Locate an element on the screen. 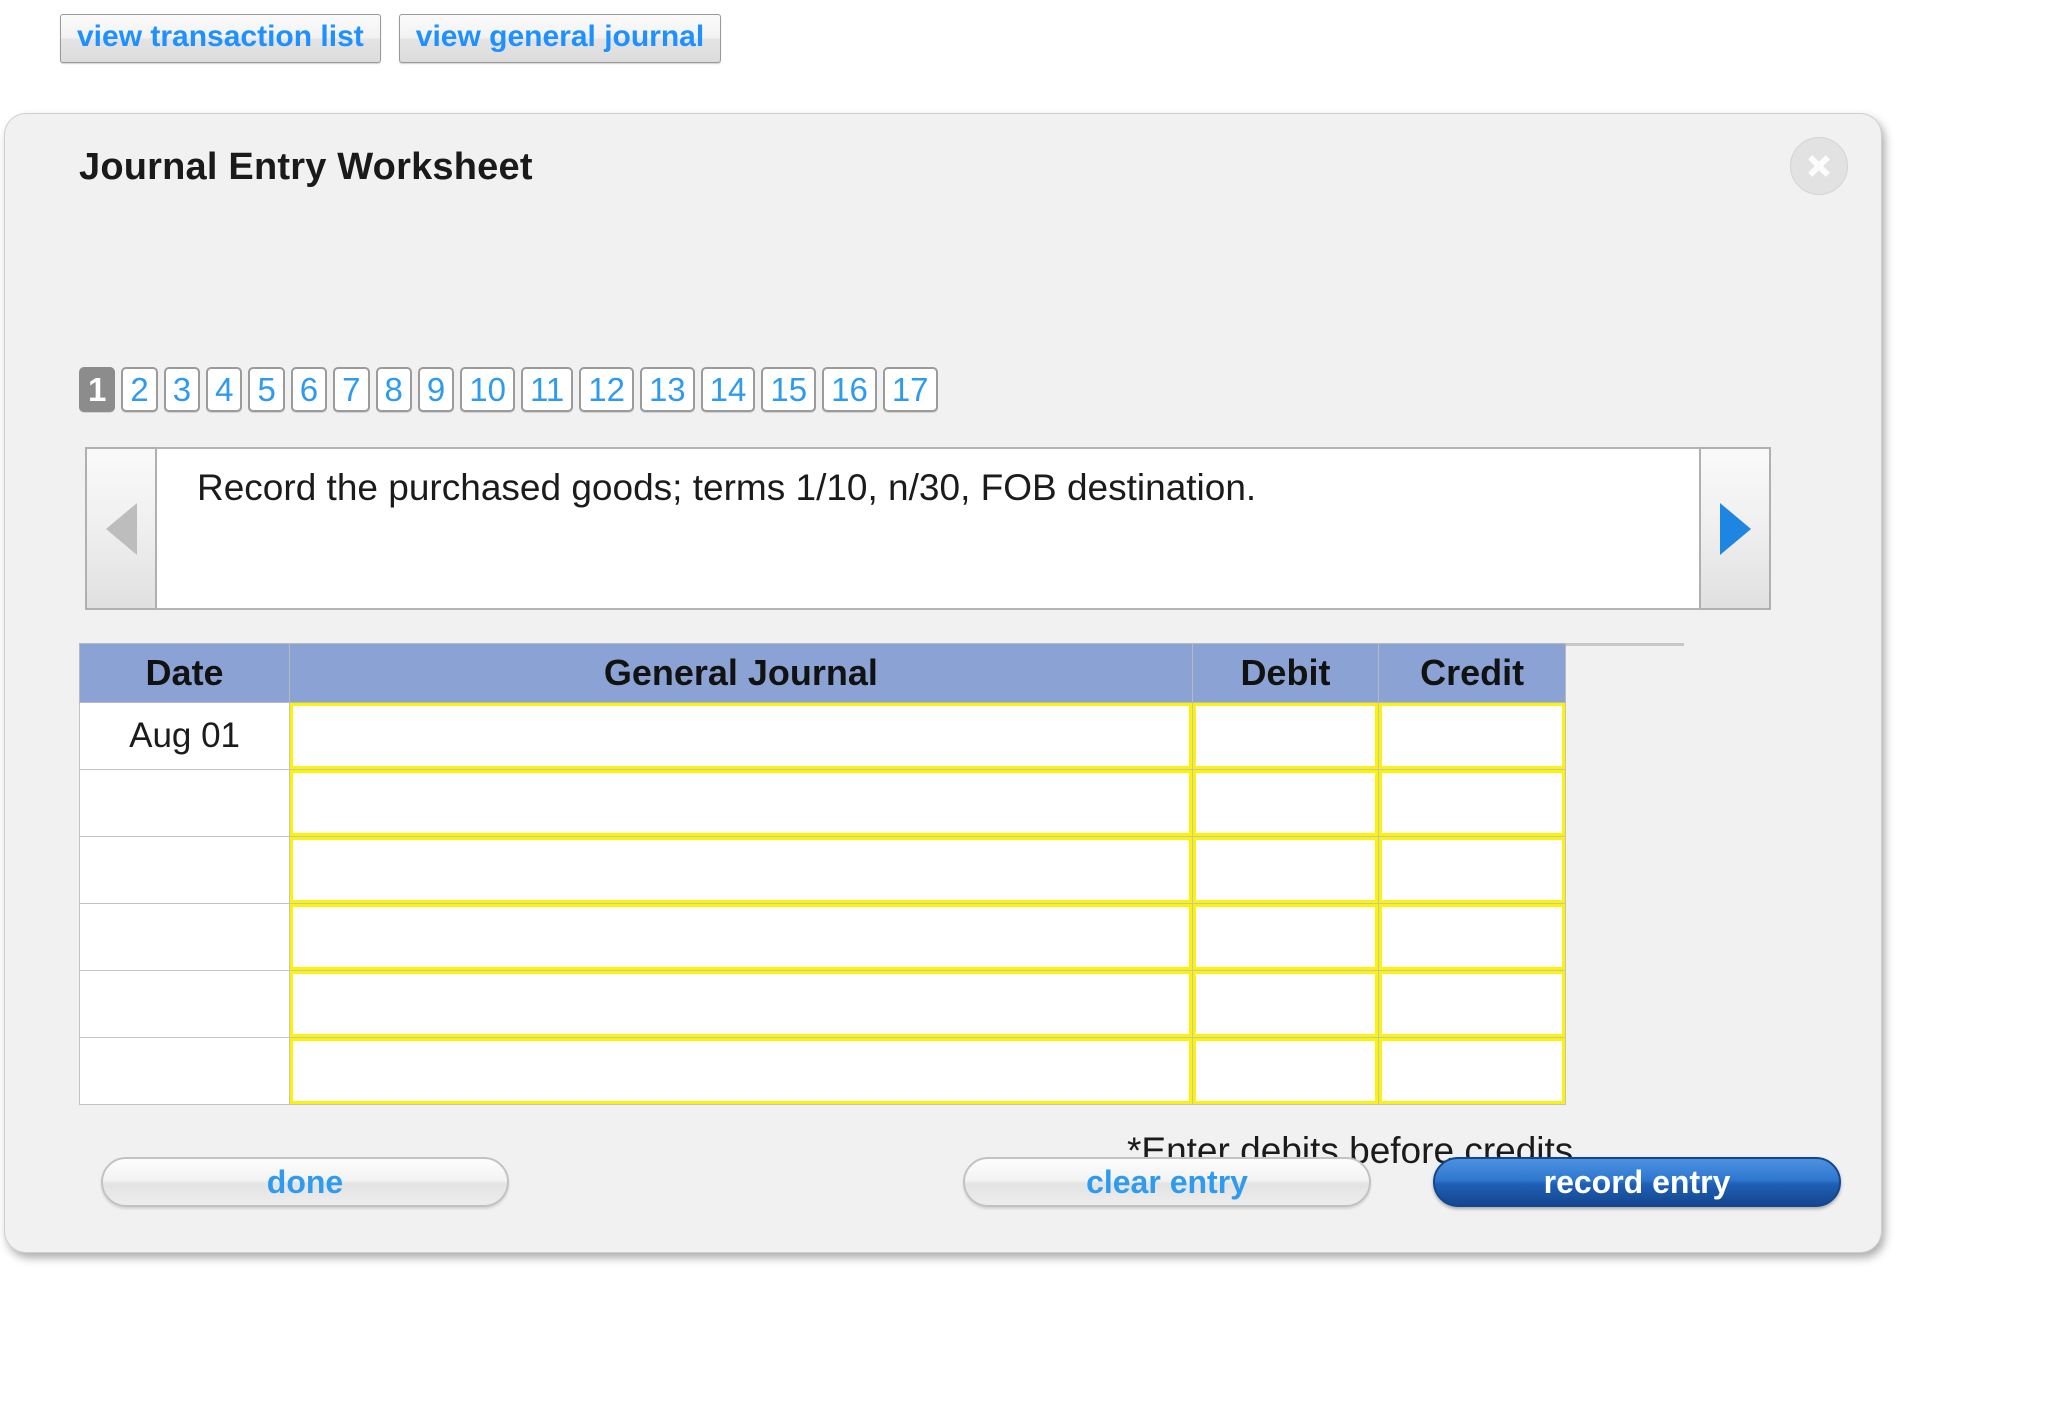  worksheet-tab-6: 6 is located at coordinates (309, 389).